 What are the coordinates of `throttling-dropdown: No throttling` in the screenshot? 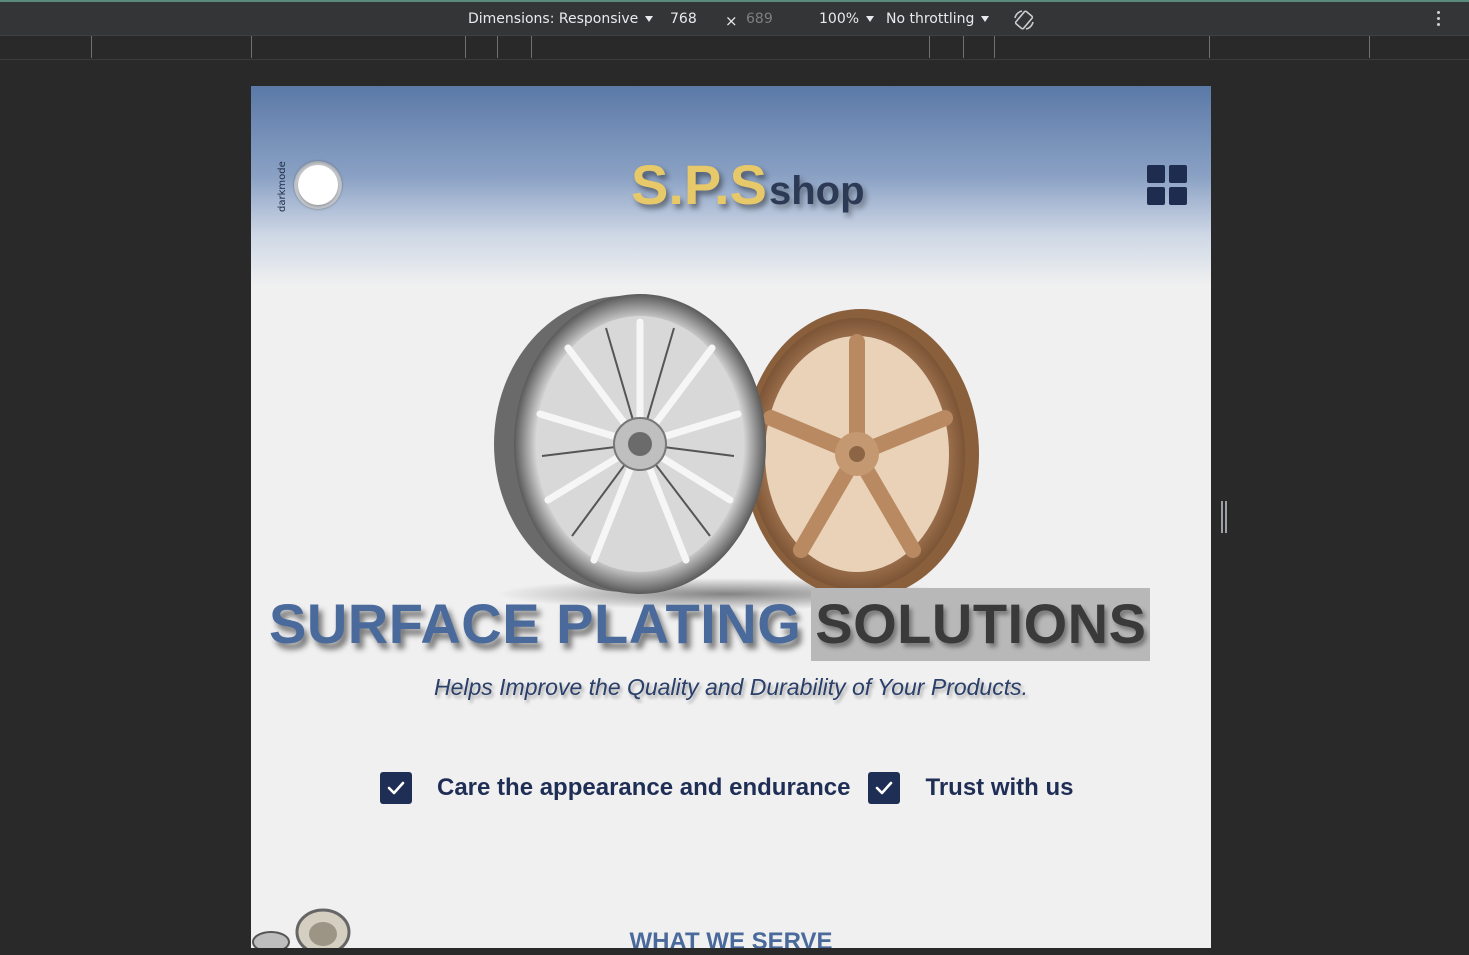 It's located at (938, 19).